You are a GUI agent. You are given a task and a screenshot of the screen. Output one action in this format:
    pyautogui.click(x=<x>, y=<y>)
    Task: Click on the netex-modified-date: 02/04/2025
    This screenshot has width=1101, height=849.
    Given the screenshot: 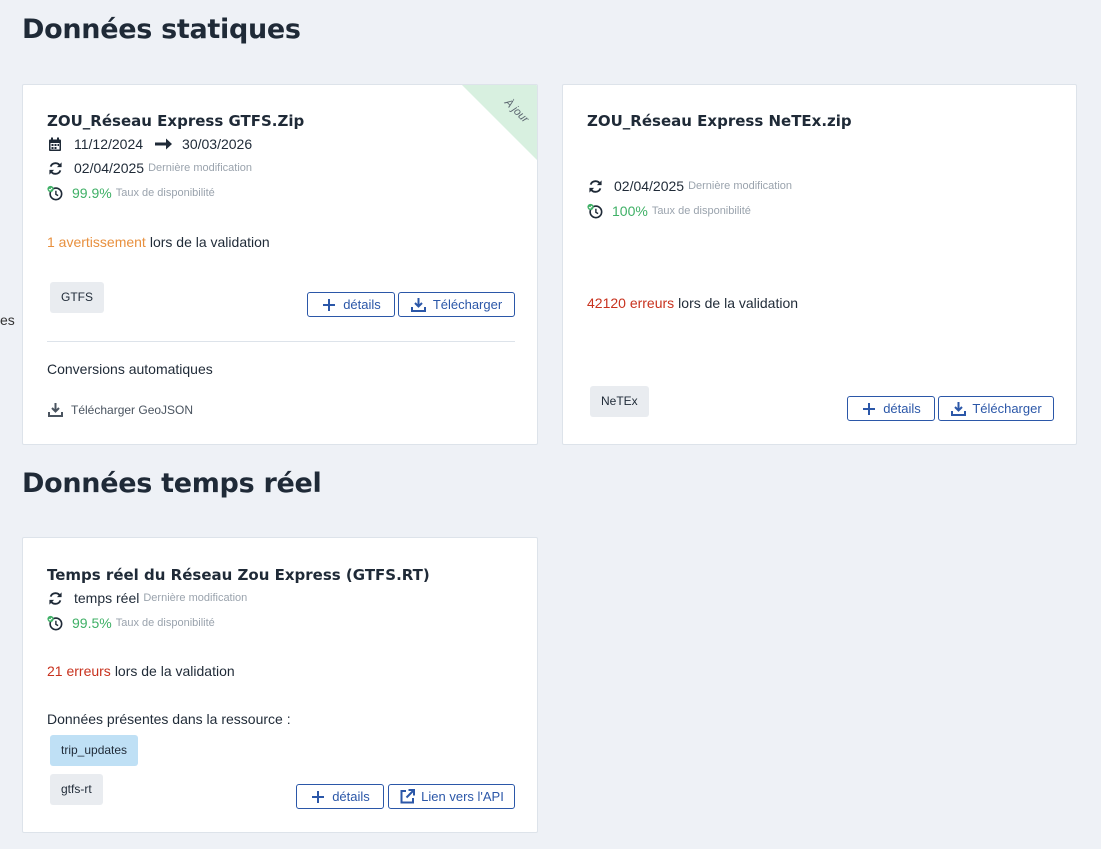 What is the action you would take?
    pyautogui.click(x=649, y=186)
    